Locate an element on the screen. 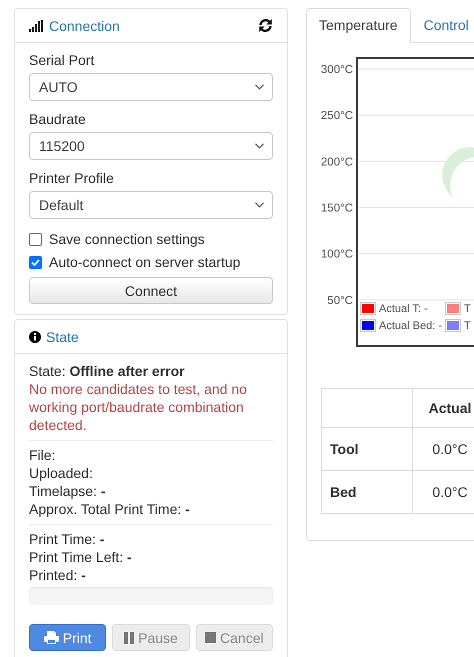 Image resolution: width=474 pixels, height=657 pixels. dropdown: 115200 is located at coordinates (151, 146).